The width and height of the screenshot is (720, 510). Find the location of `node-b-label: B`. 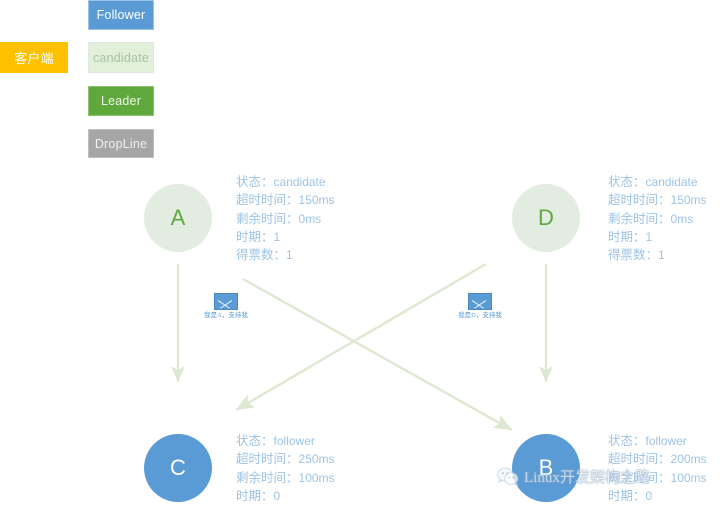

node-b-label: B is located at coordinates (546, 467).